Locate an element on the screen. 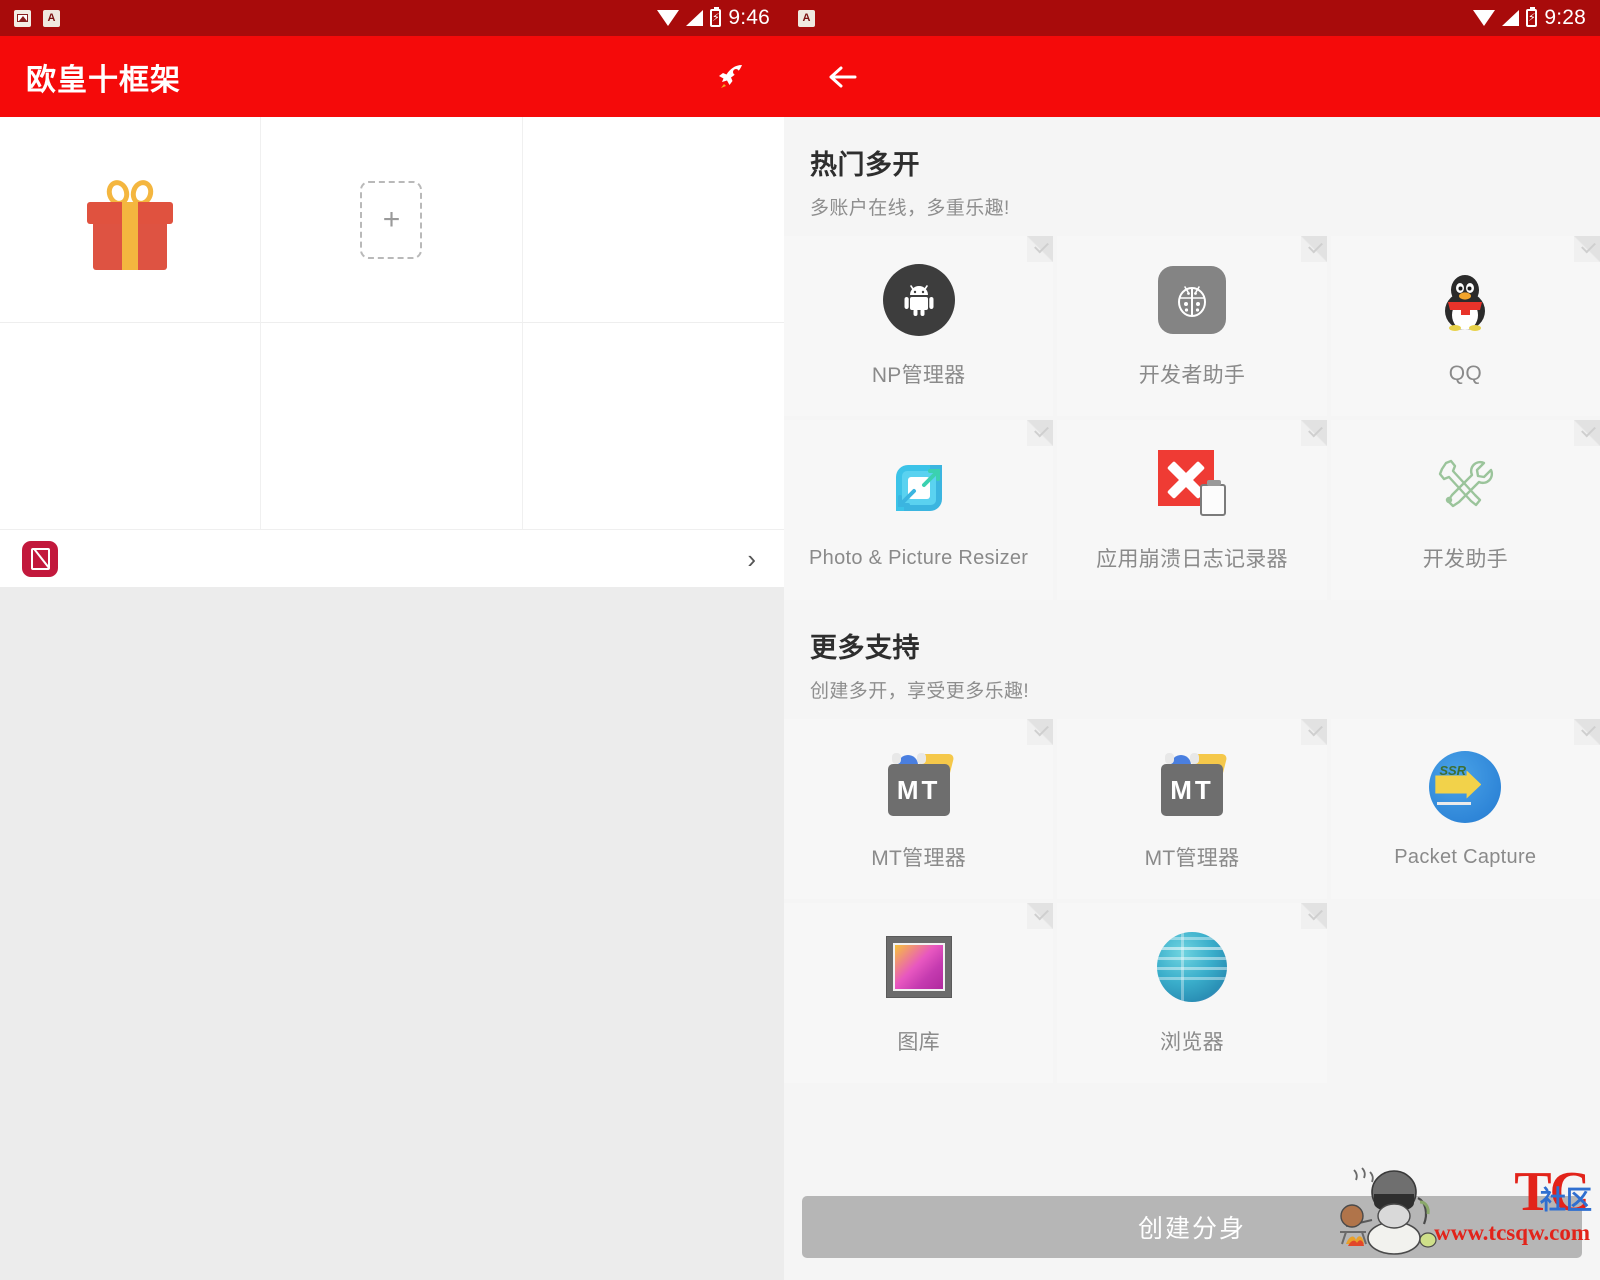  section-header-hot: 热门多开 多账户在线，多重乐趣! is located at coordinates (1192, 176).